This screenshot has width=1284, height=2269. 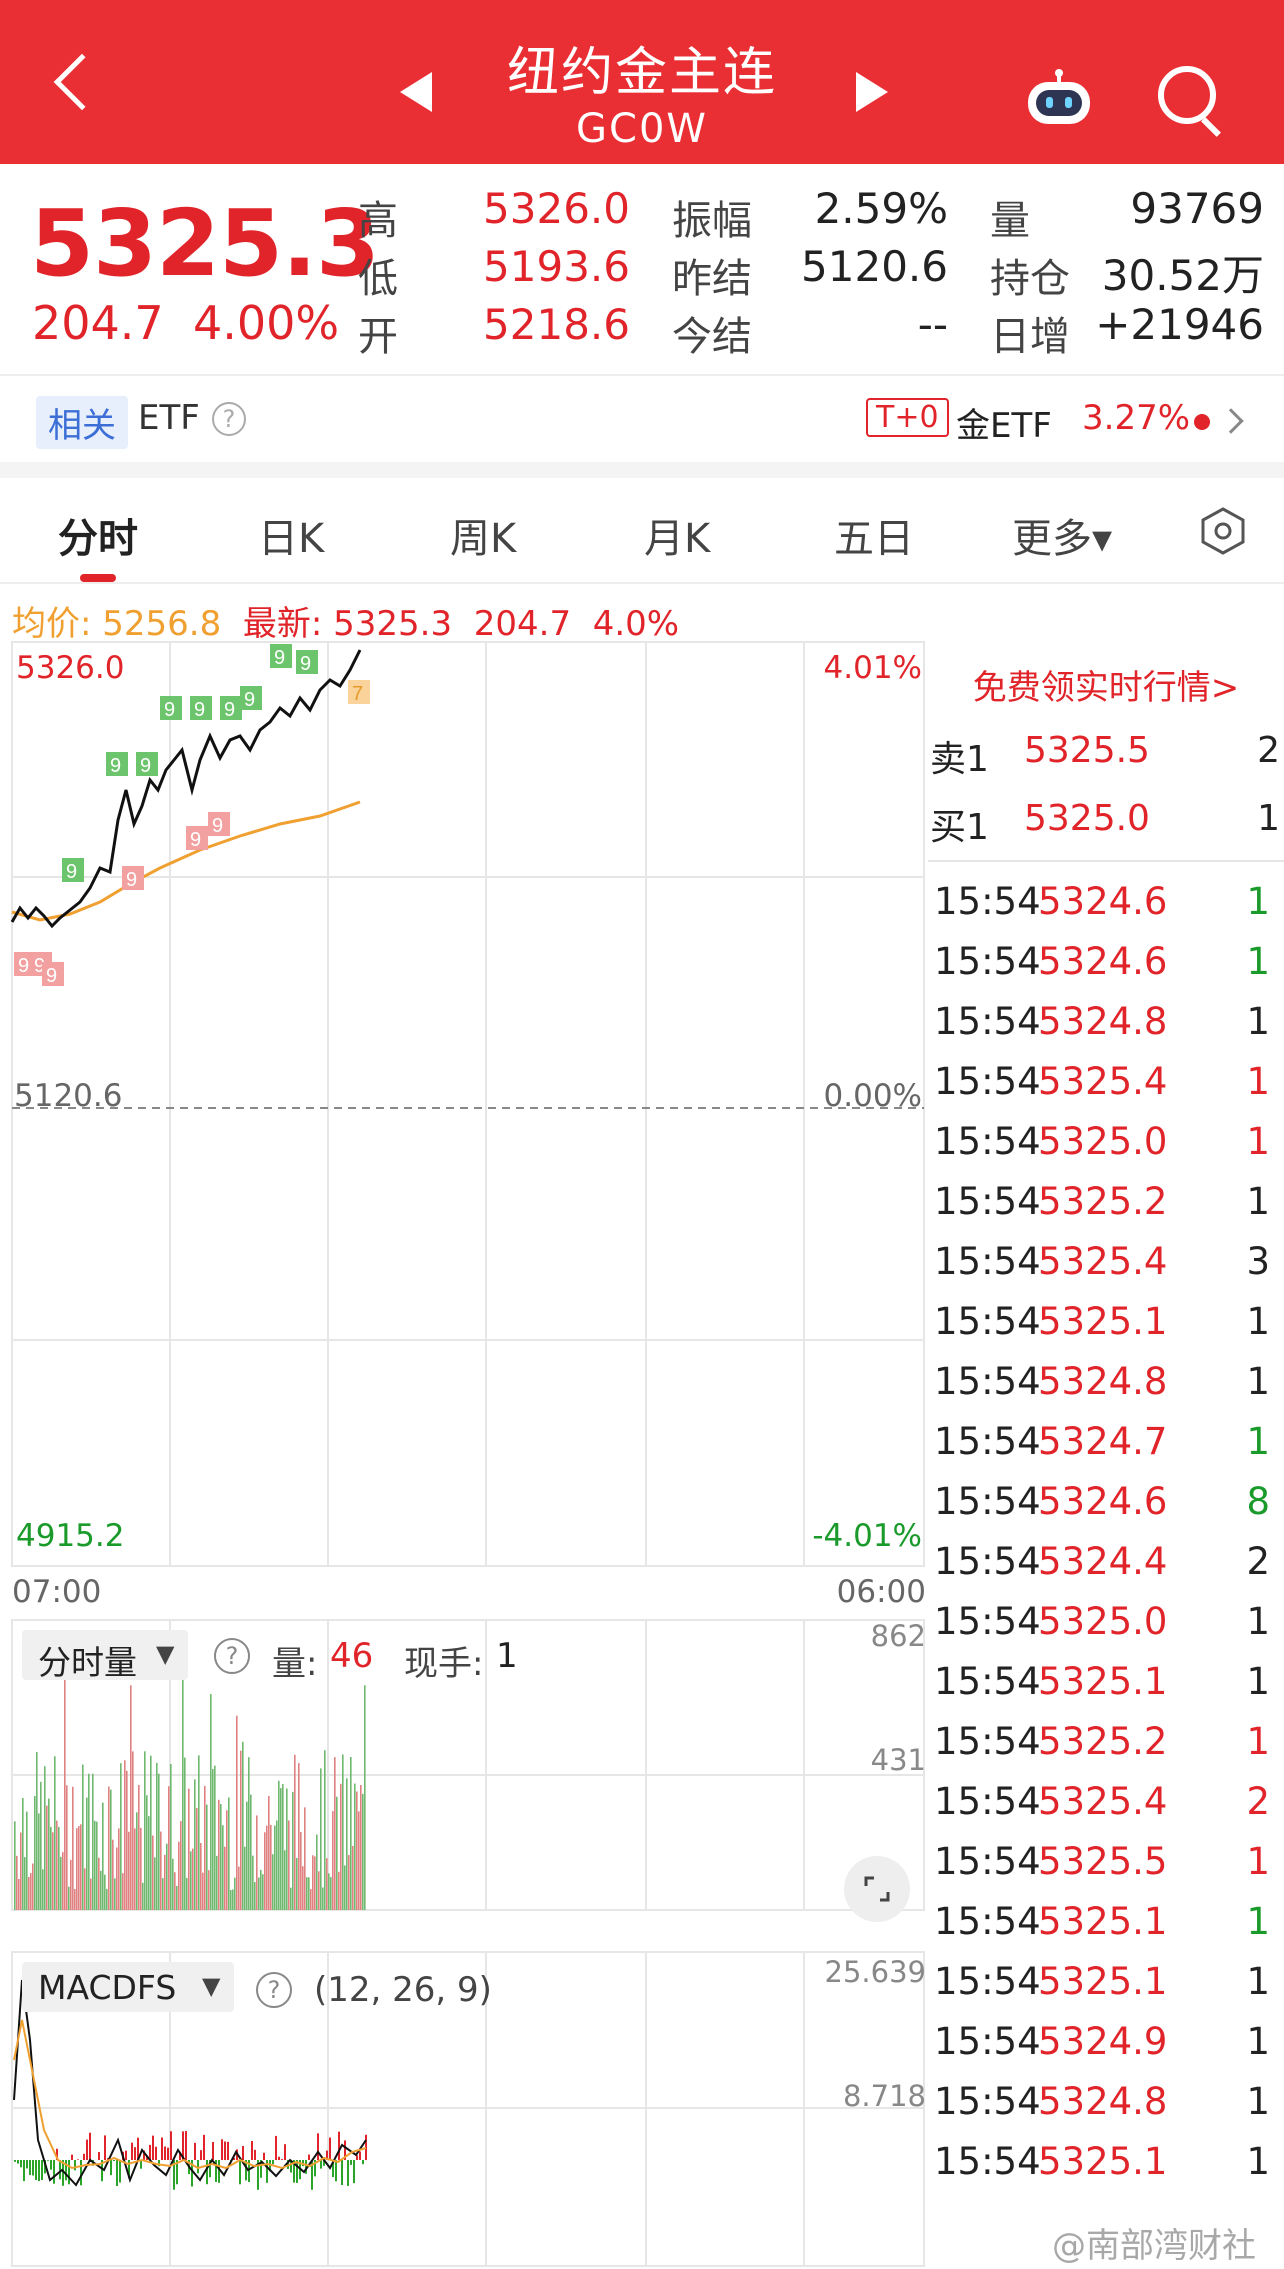 I want to click on macd-selector: MACDFS ▼, so click(x=128, y=1987).